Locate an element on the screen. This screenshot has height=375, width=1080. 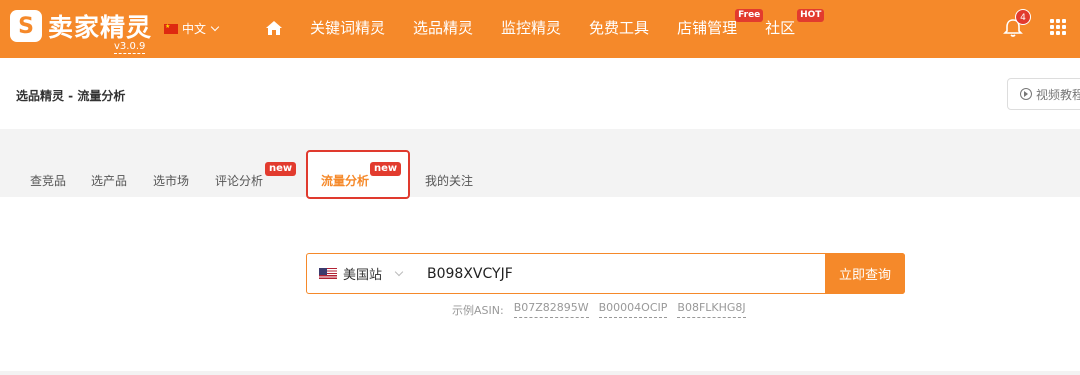
nav-monitor-wizard: 监控精灵 is located at coordinates (531, 28).